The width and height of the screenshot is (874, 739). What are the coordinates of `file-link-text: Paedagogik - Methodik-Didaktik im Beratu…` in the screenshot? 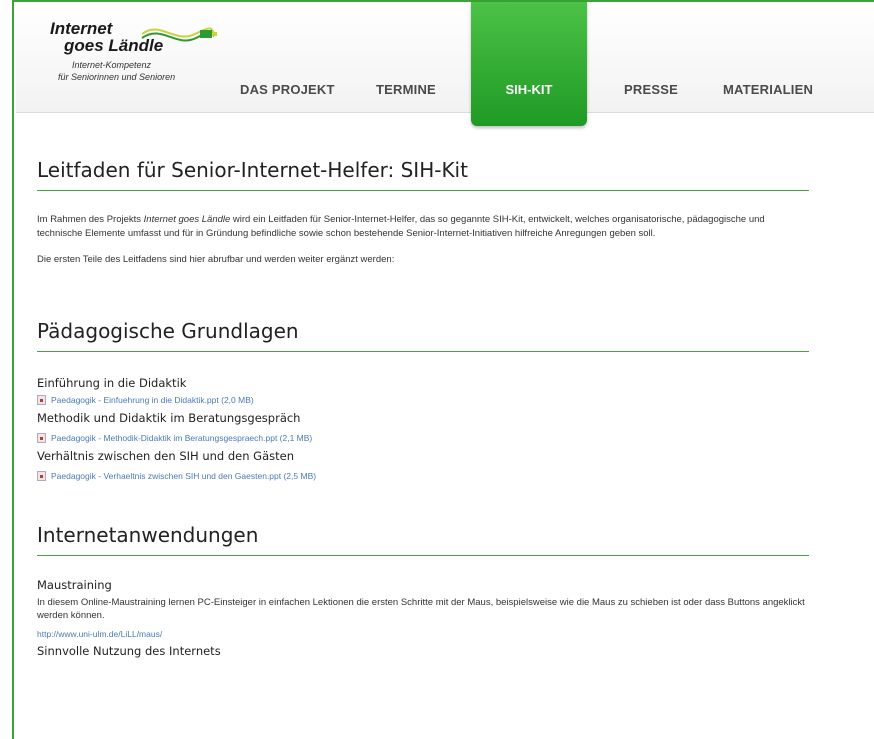 It's located at (182, 437).